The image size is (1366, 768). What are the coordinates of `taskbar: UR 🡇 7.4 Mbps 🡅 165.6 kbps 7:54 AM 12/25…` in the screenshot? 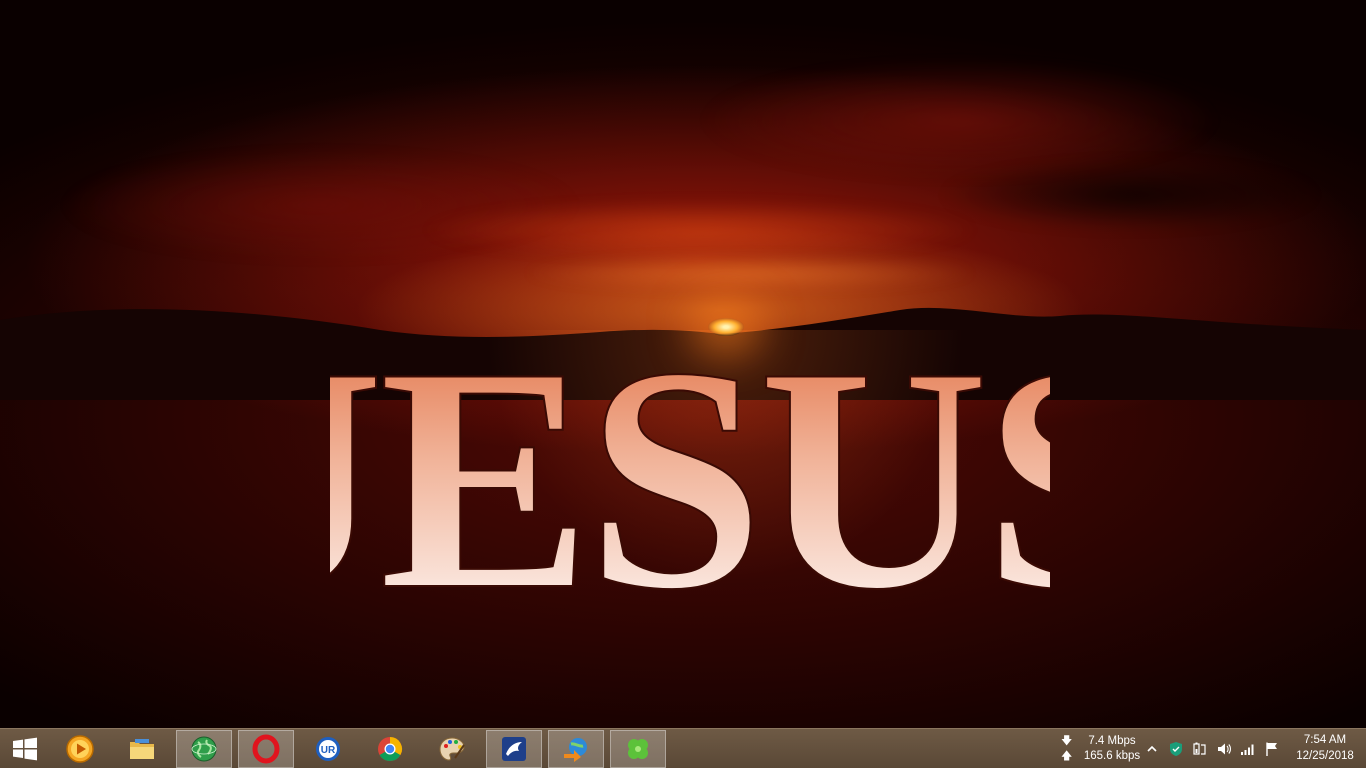 It's located at (683, 748).